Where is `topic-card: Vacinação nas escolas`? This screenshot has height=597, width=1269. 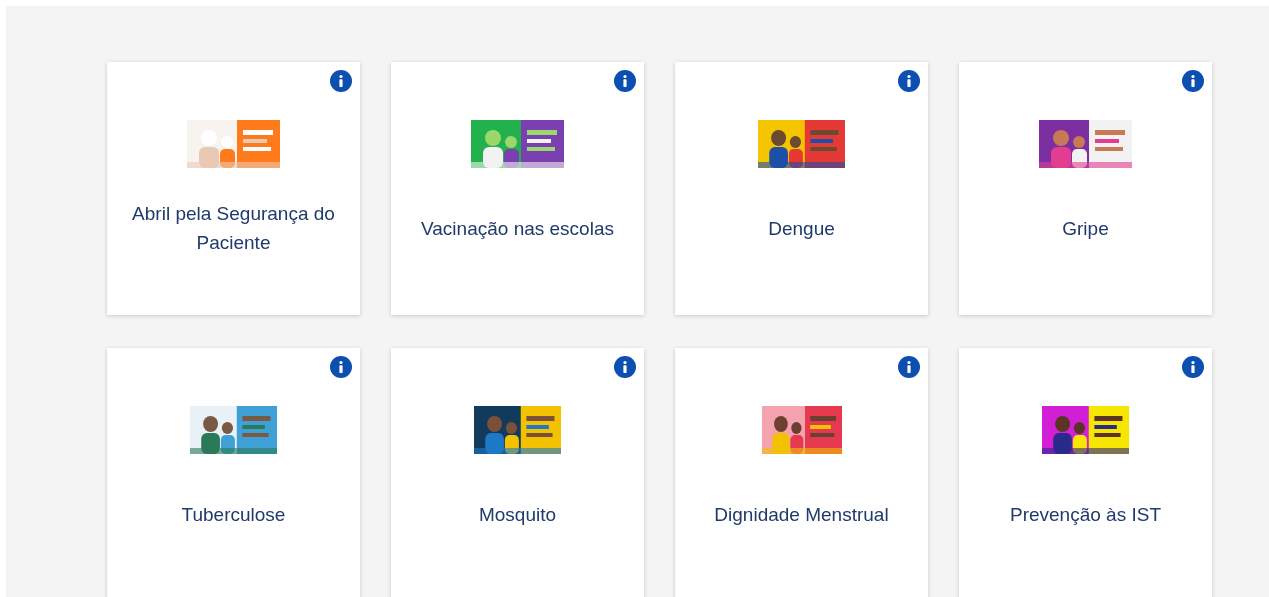
topic-card: Vacinação nas escolas is located at coordinates (517, 188).